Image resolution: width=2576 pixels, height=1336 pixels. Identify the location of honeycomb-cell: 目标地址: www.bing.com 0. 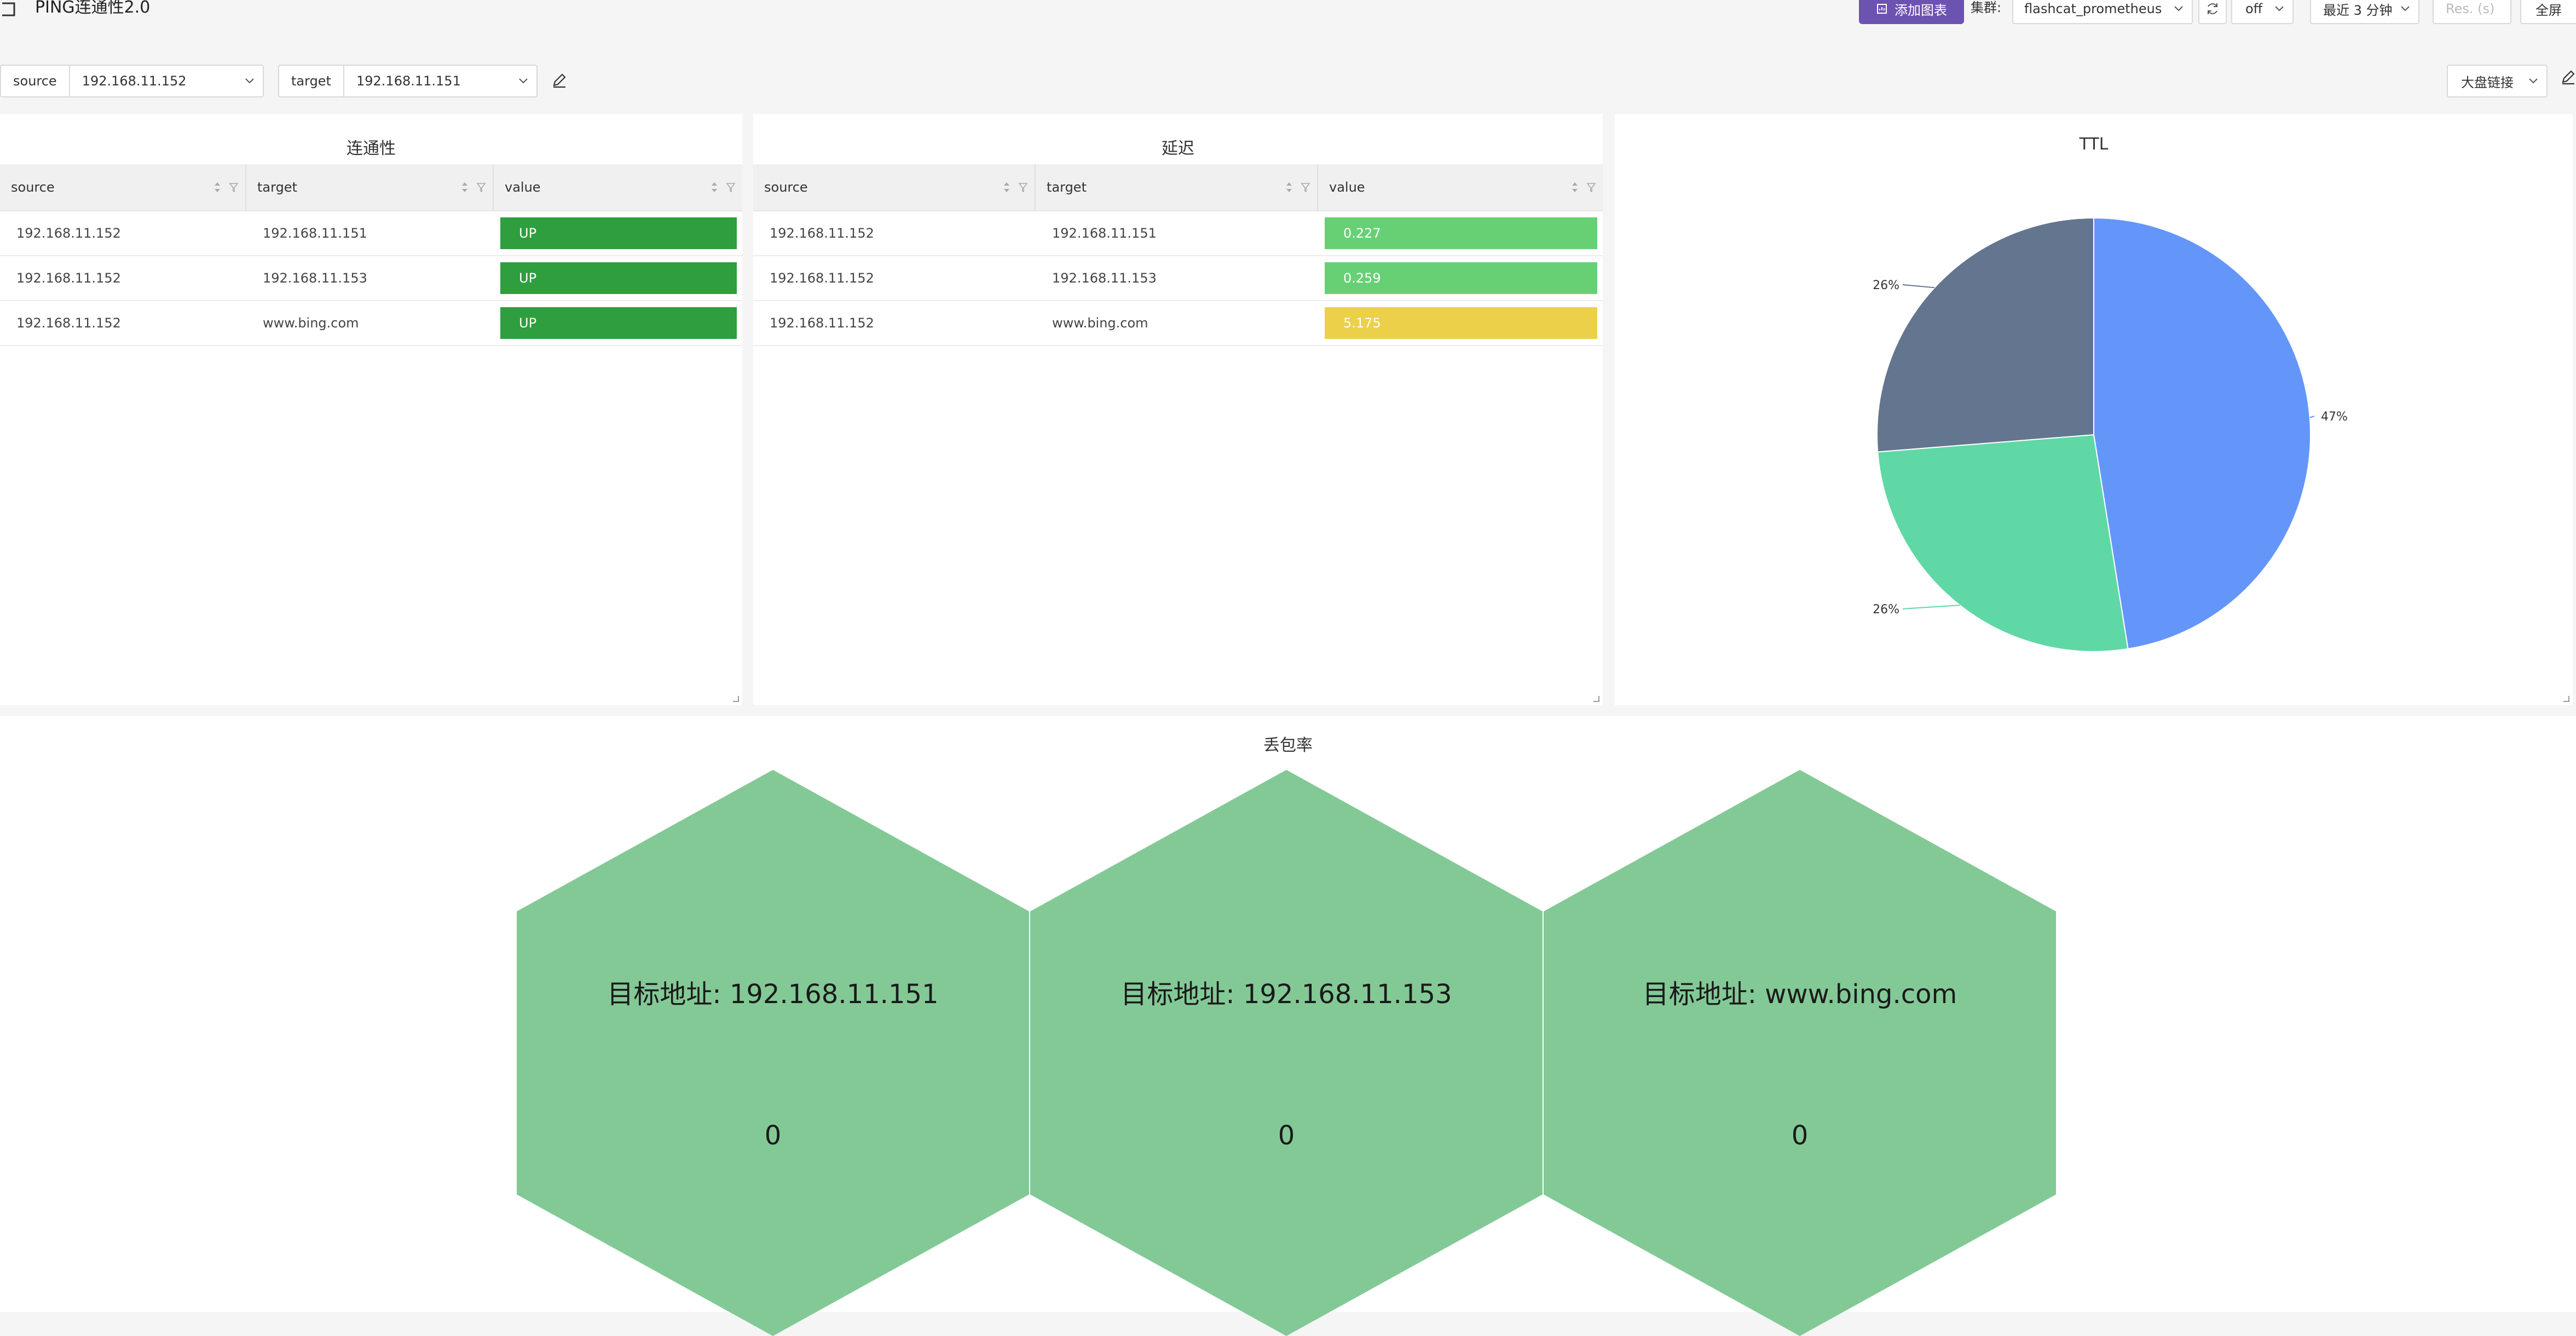
(1800, 1053).